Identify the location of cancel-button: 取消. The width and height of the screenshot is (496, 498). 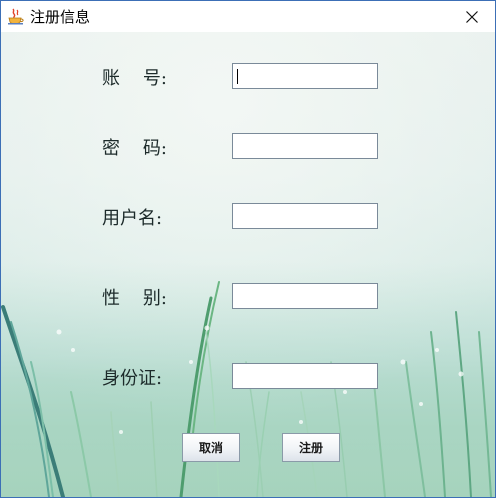
(211, 447).